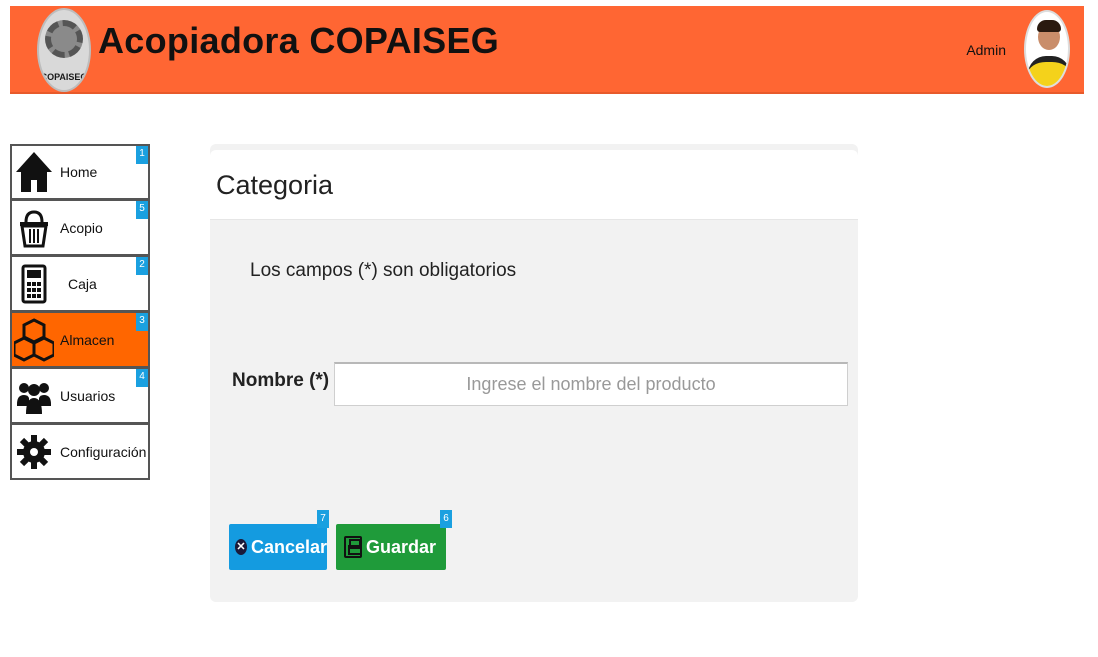 The image size is (1098, 657). I want to click on shortcut-badge: 1, so click(142, 155).